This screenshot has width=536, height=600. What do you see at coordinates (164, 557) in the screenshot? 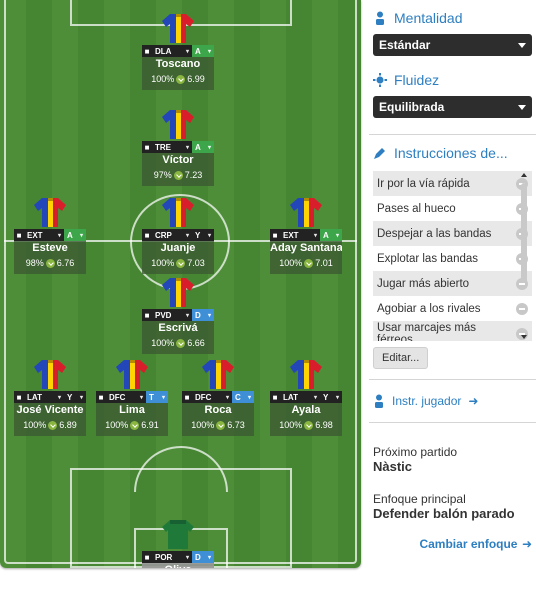
I see `role-label: POR` at bounding box center [164, 557].